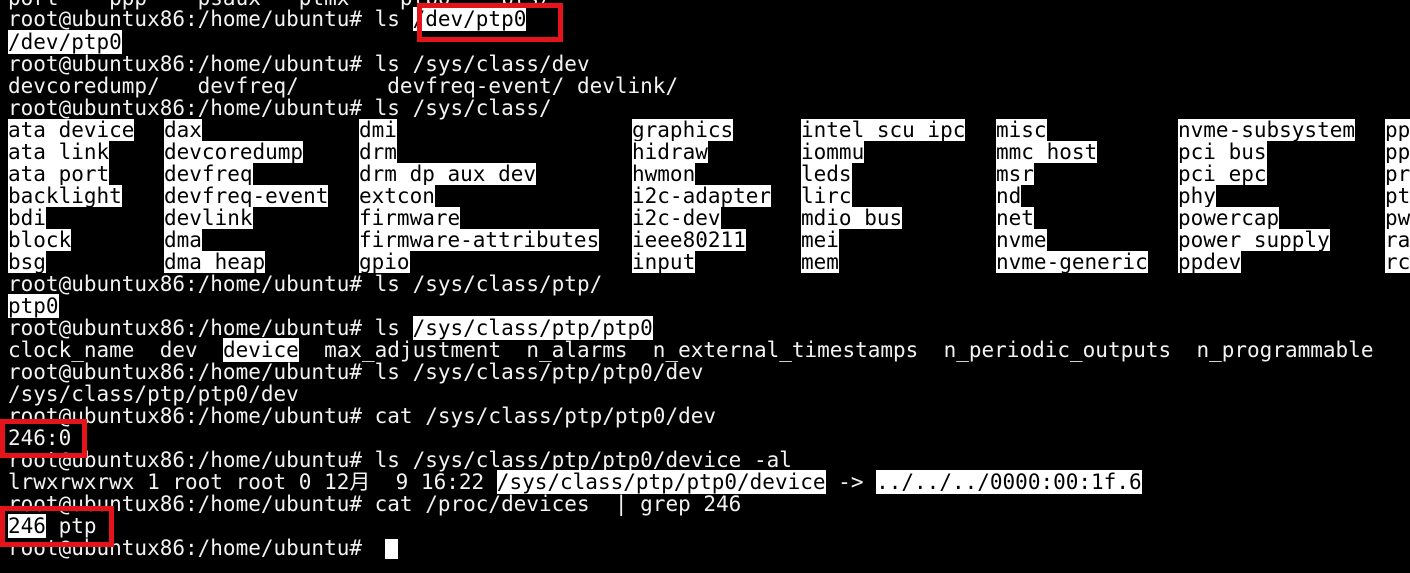 The image size is (1410, 573). What do you see at coordinates (208, 218) in the screenshot?
I see `class-entry: devlink` at bounding box center [208, 218].